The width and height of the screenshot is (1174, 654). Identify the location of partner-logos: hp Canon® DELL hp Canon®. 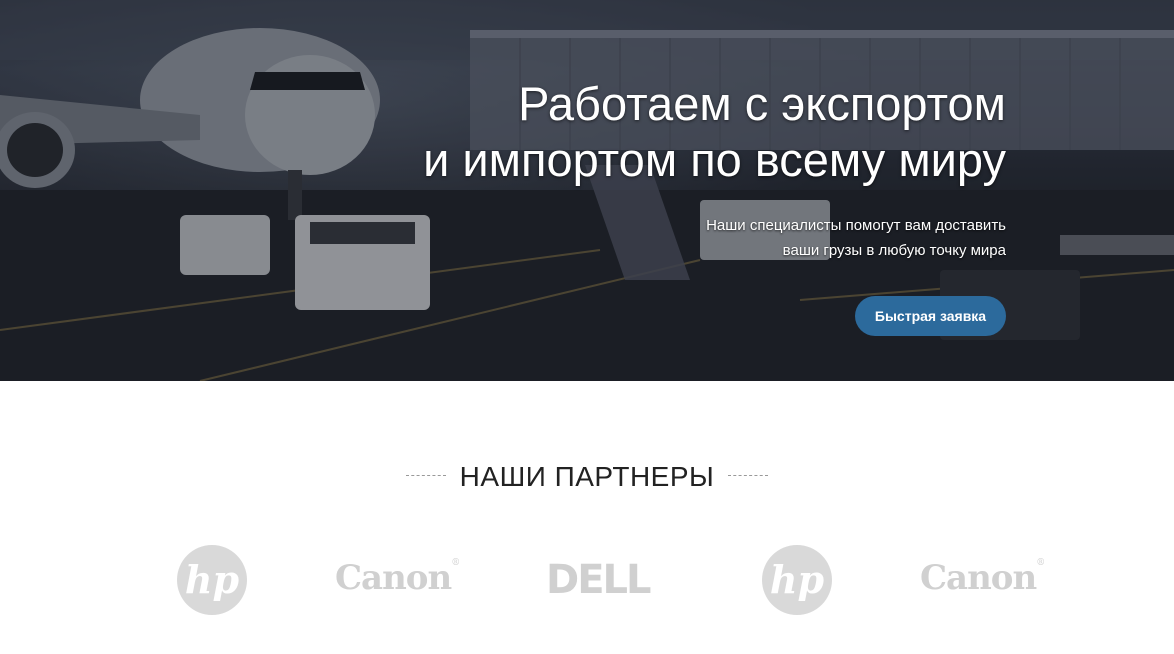
(587, 585).